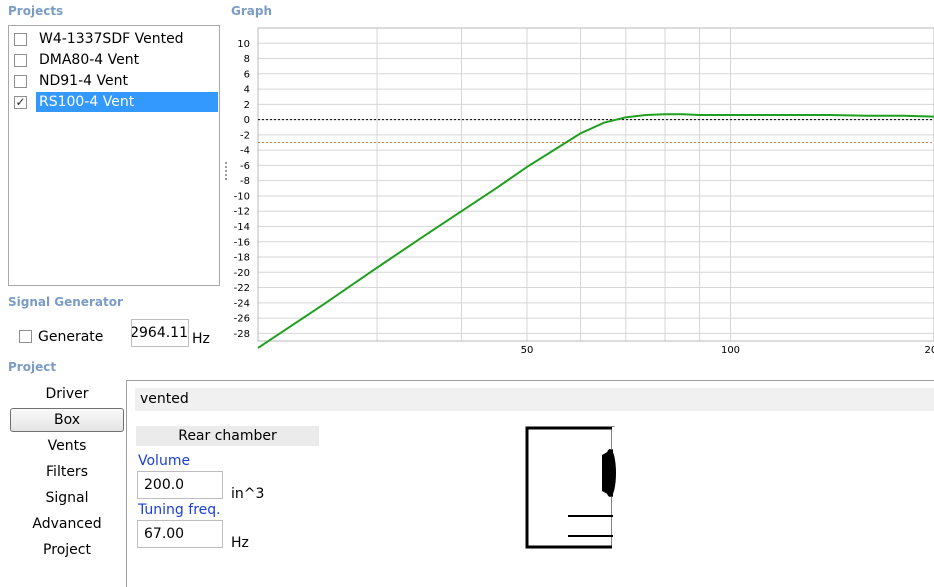  Describe the element at coordinates (242, 319) in the screenshot. I see `y-tick-label: -26` at that location.